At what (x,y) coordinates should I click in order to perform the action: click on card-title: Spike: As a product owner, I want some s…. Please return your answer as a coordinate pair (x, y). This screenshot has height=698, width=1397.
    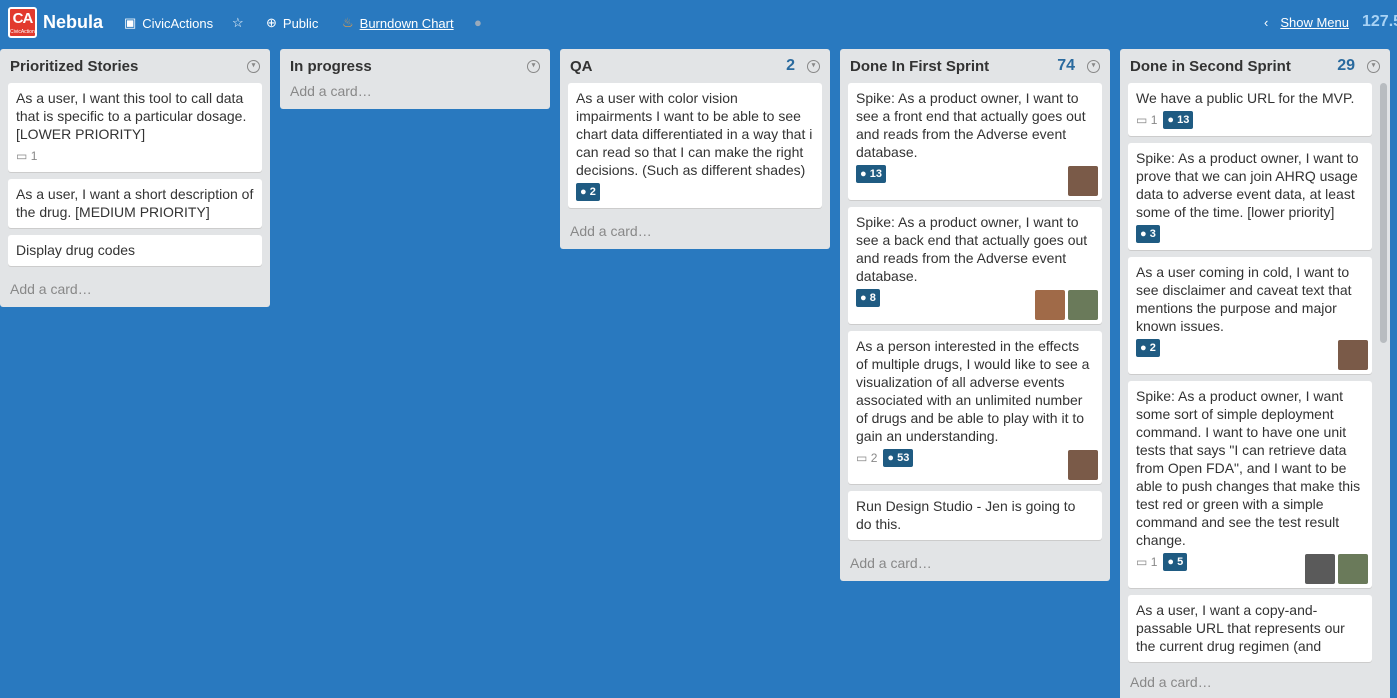
    Looking at the image, I should click on (1248, 468).